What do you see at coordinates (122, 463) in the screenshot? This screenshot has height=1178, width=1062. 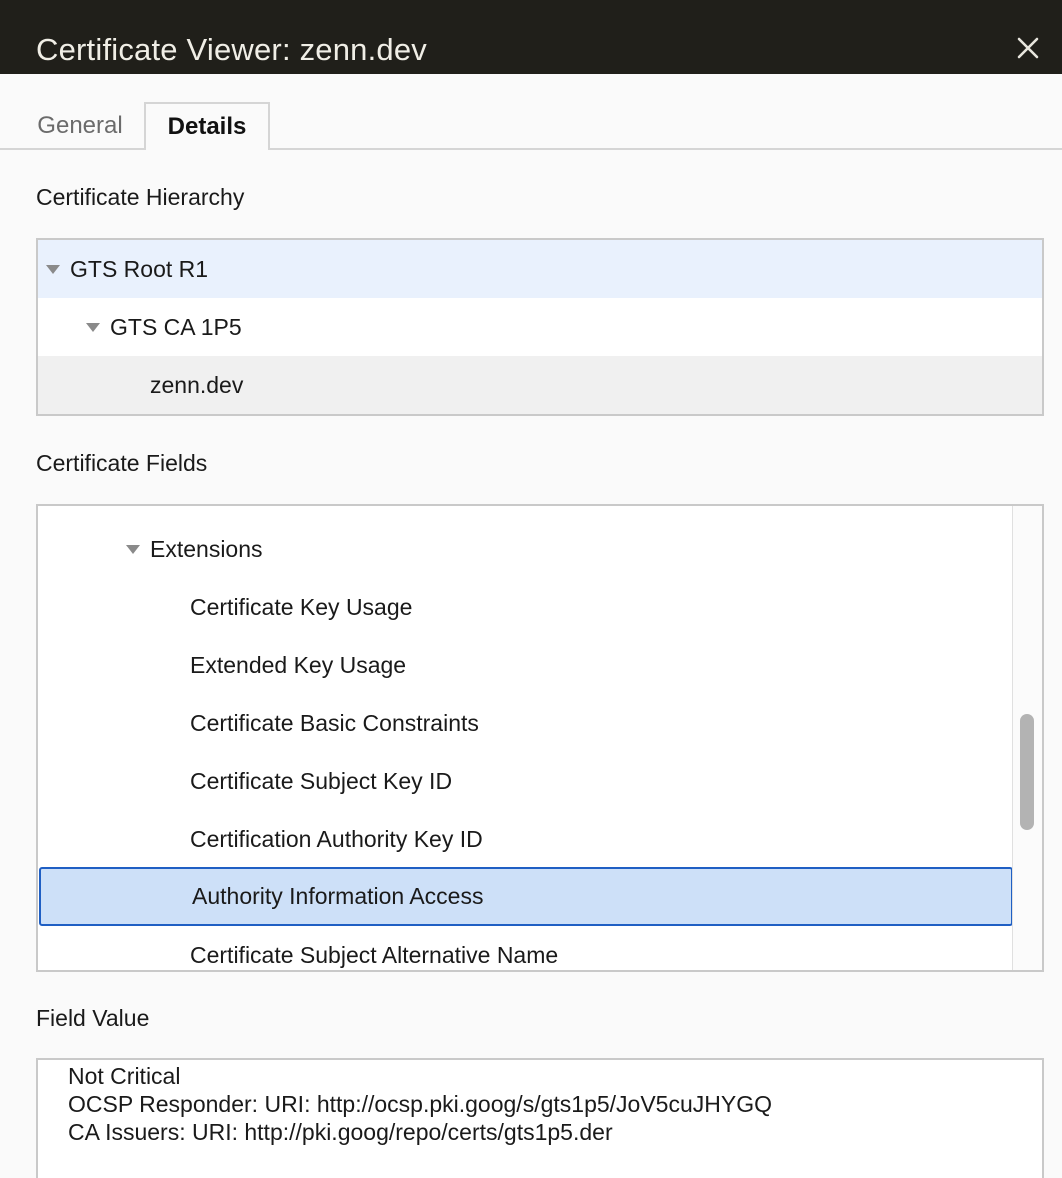 I see `fields-label: Certificate Fields` at bounding box center [122, 463].